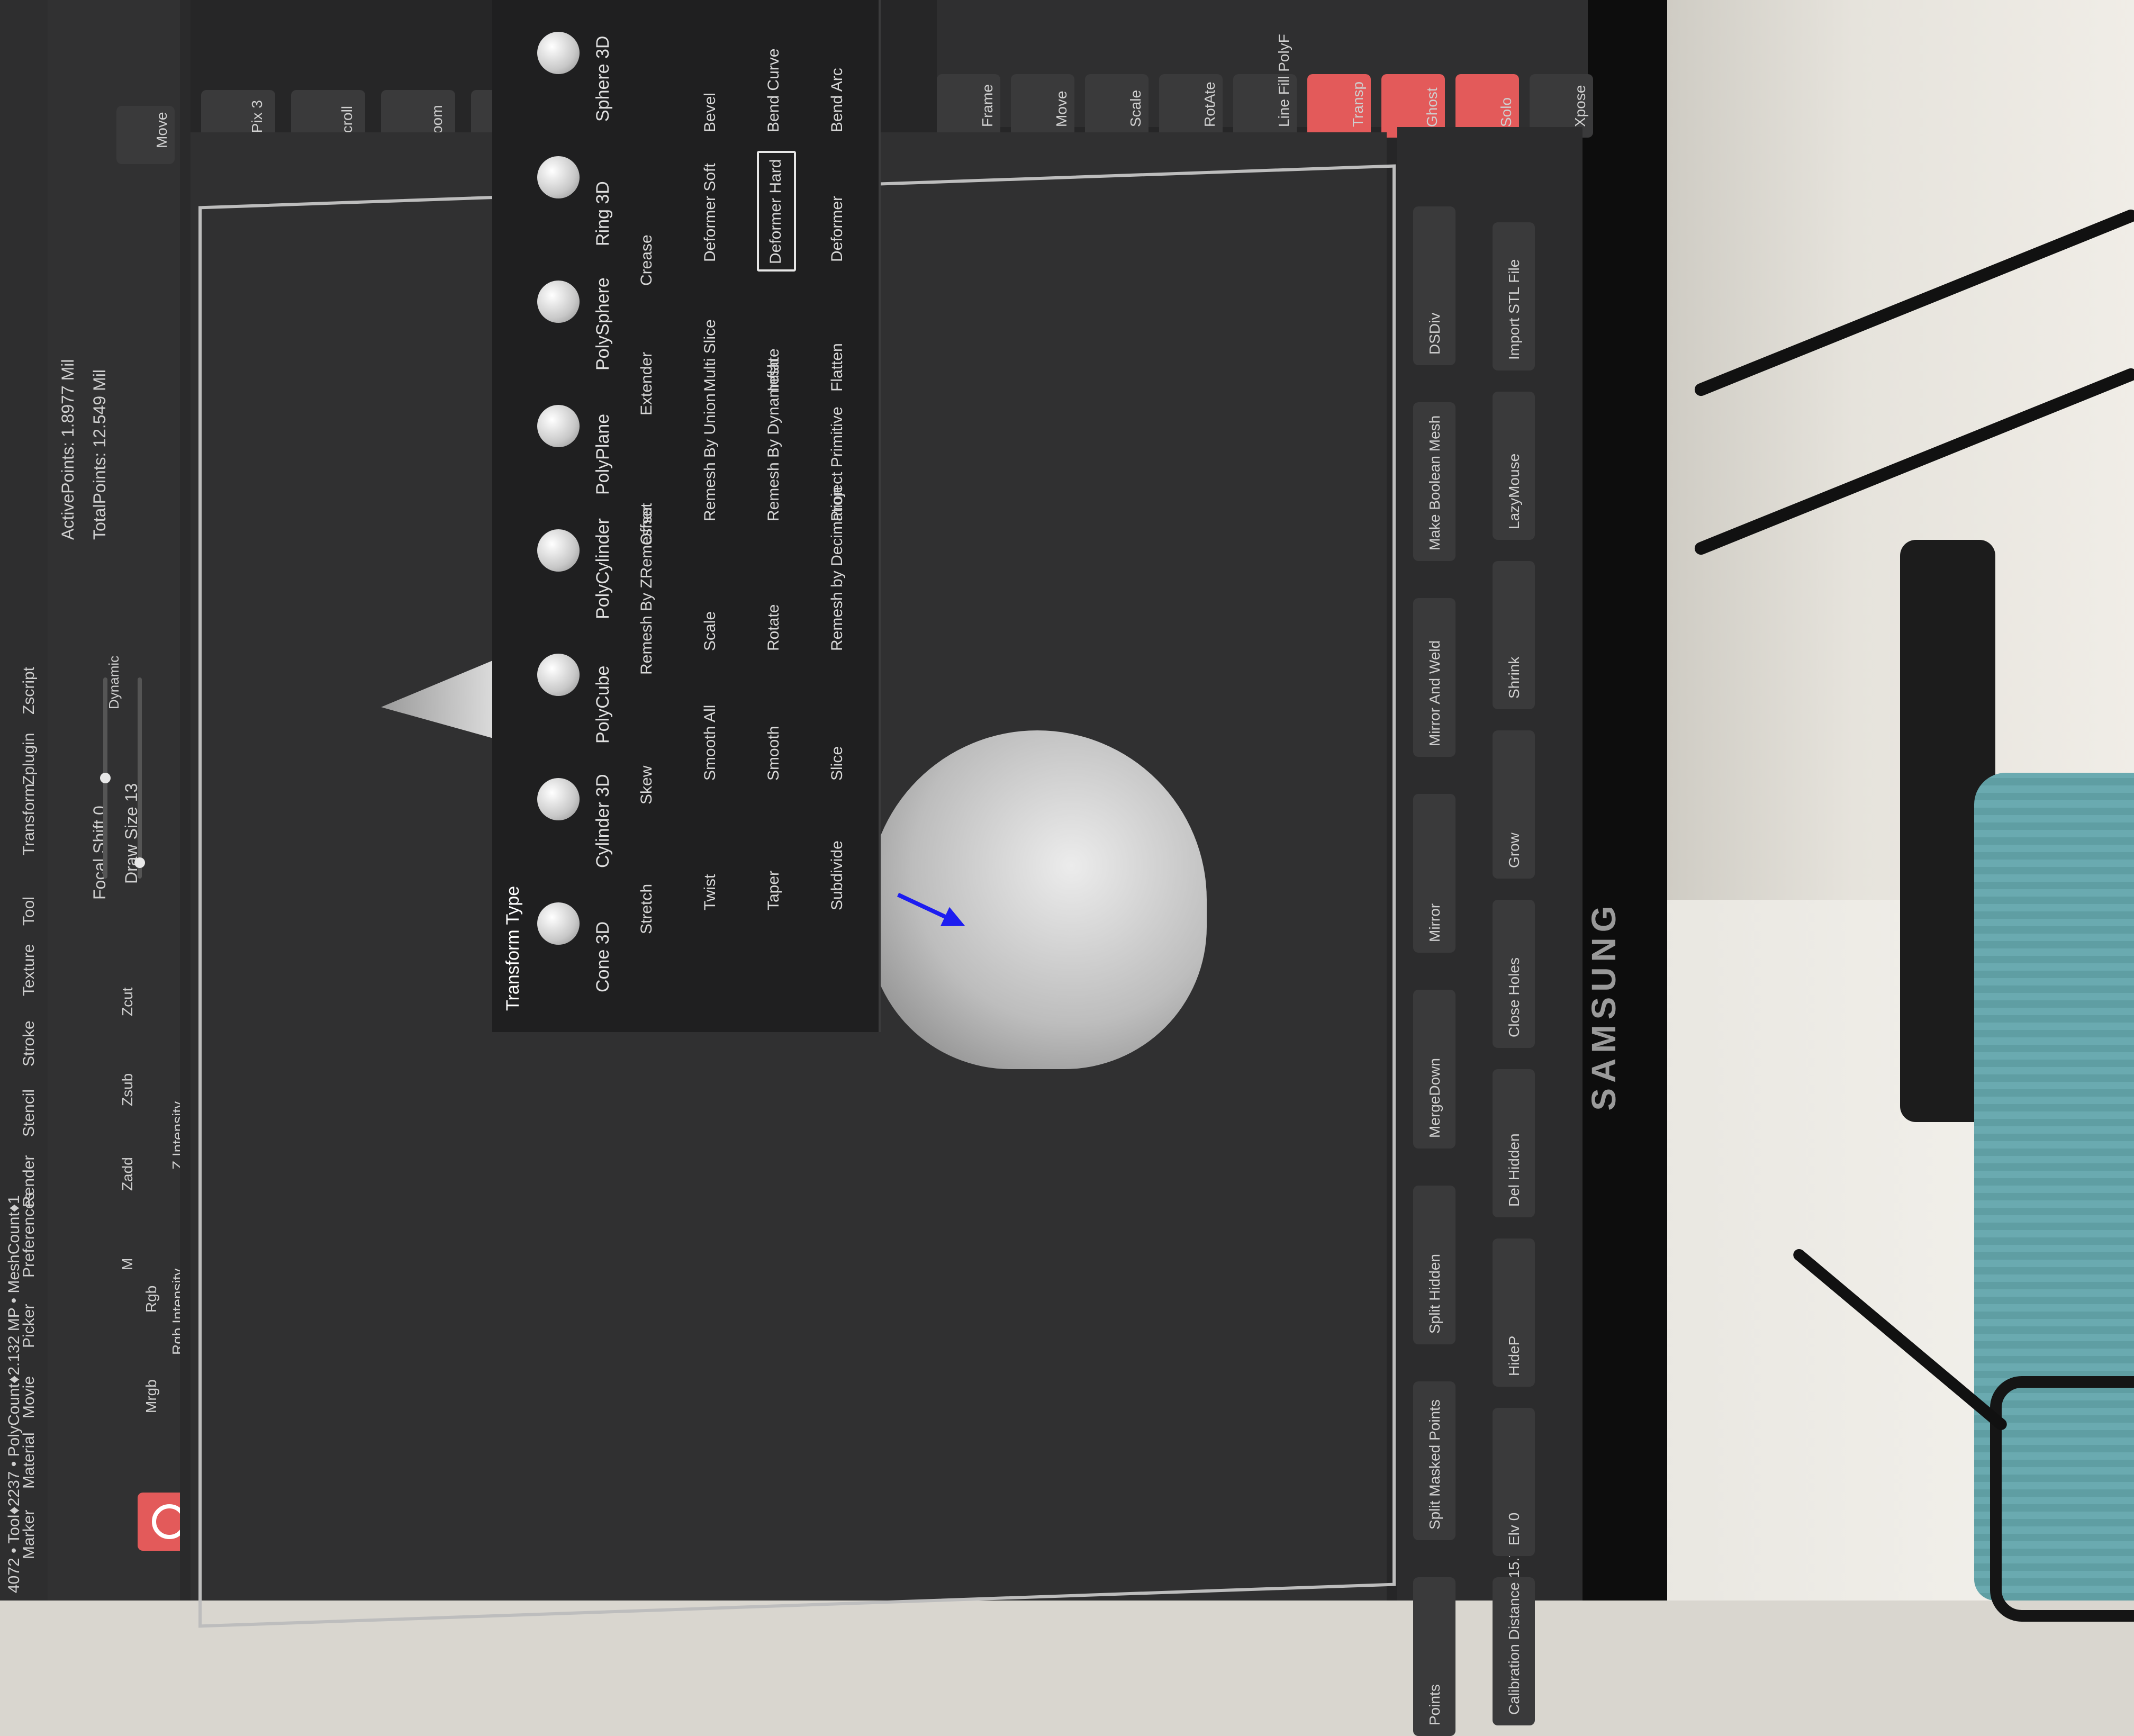 This screenshot has height=1736, width=2134. I want to click on deformer-item: Bend Curve, so click(774, 79).